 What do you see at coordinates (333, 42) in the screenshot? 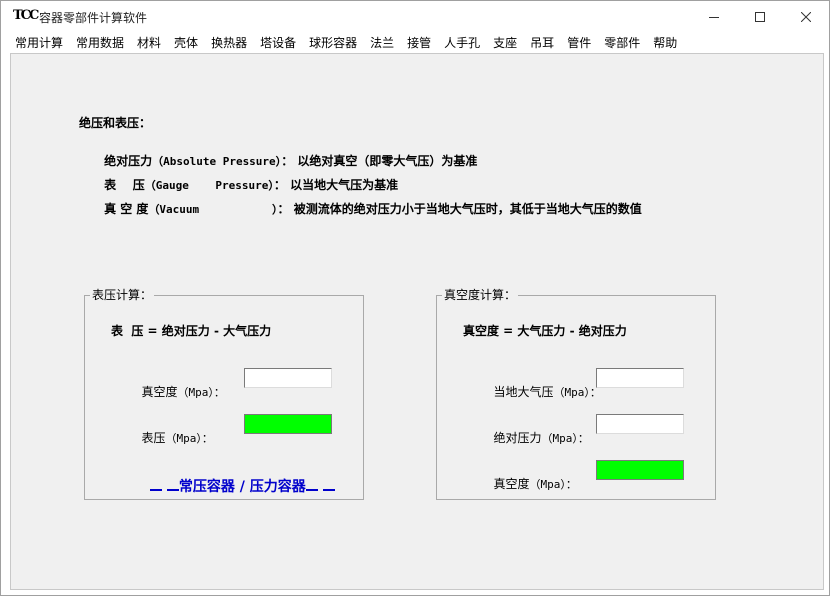
I see `menu-item-spherical-vessel: 球形容器` at bounding box center [333, 42].